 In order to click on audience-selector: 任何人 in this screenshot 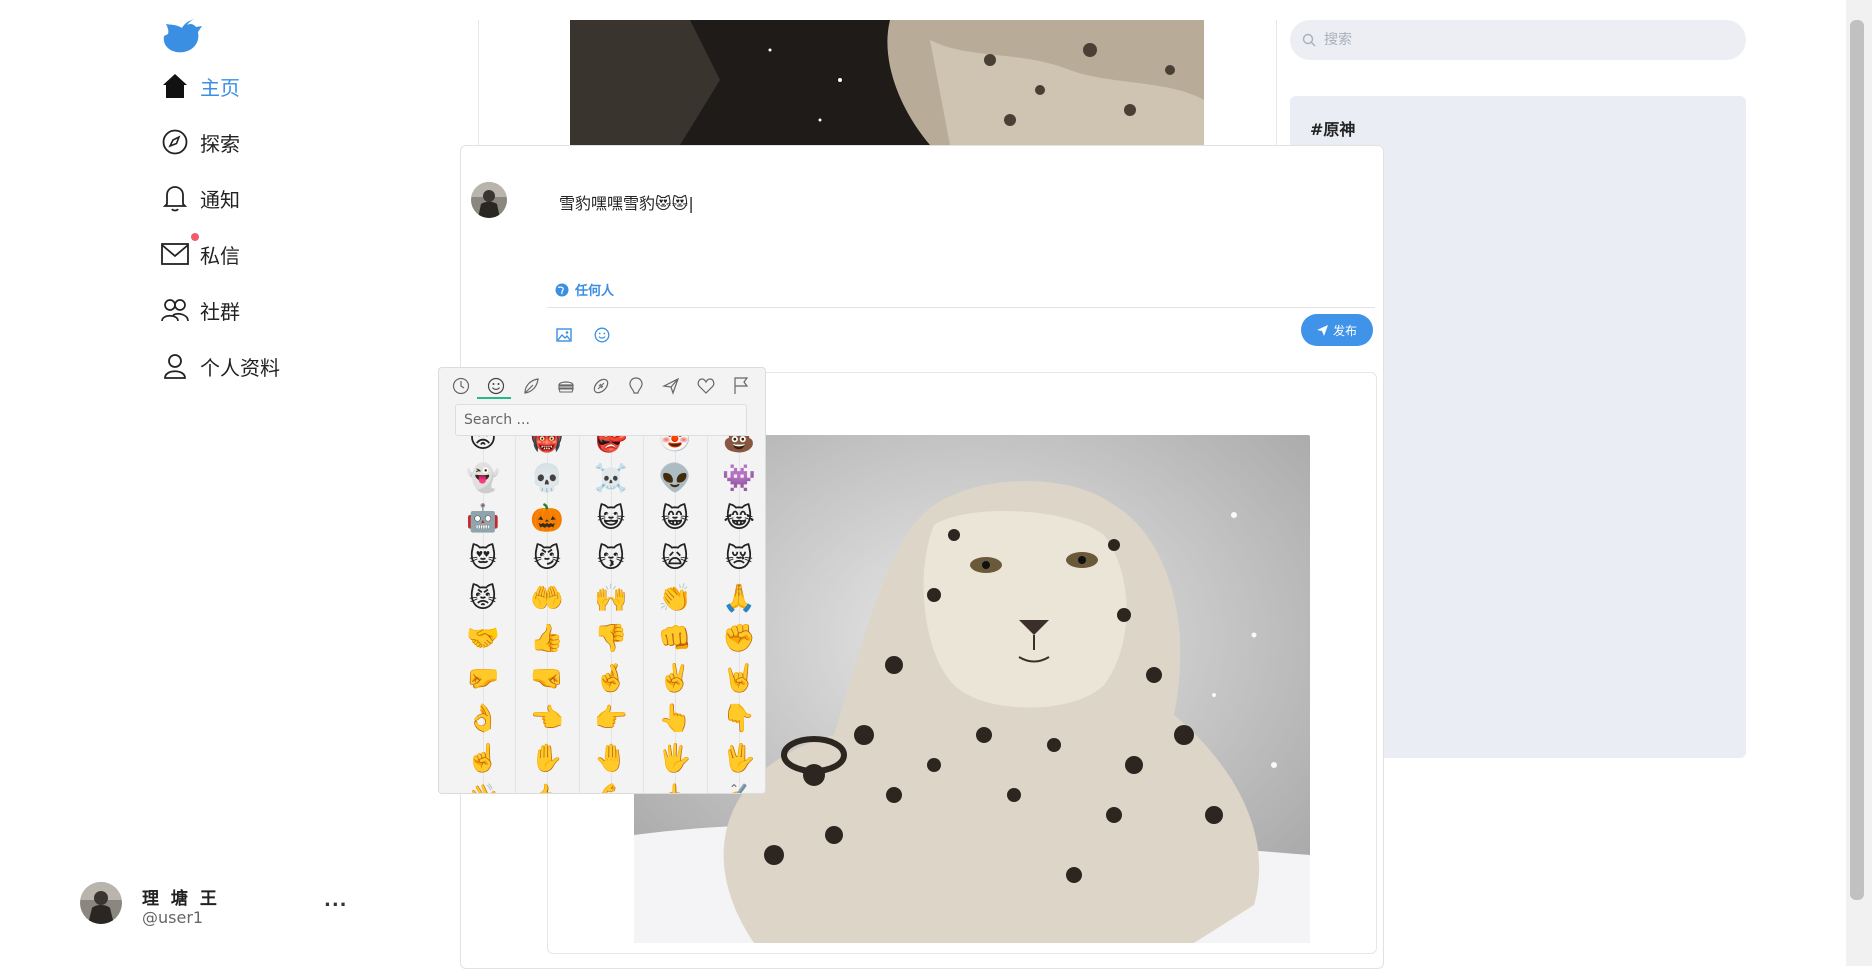, I will do `click(584, 289)`.